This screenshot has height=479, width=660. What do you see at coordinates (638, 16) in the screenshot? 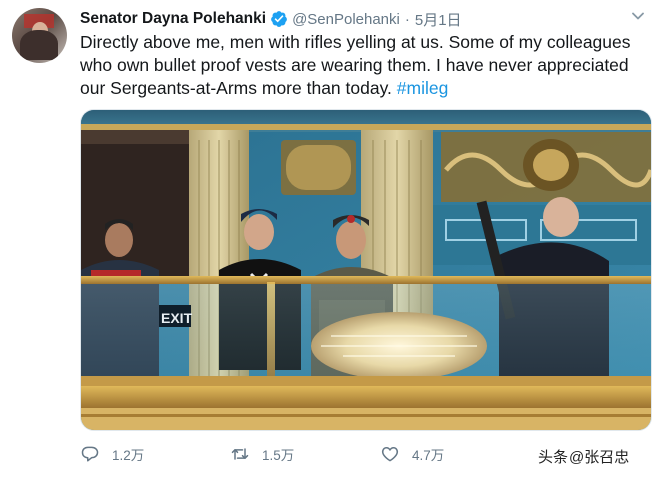
I see `caret-down-icon` at bounding box center [638, 16].